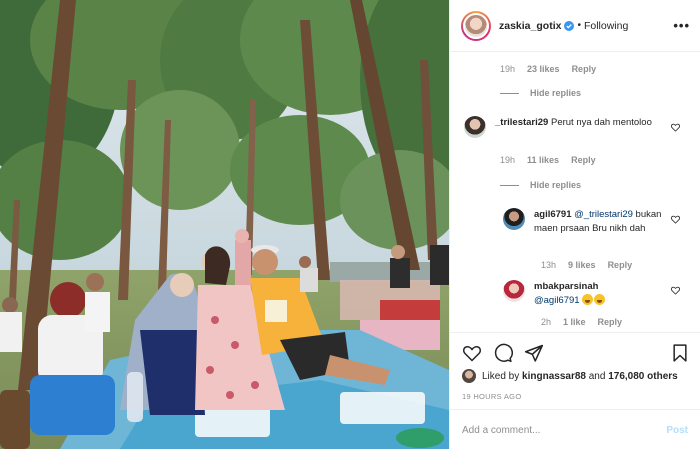  I want to click on bookmark-icon, so click(680, 353).